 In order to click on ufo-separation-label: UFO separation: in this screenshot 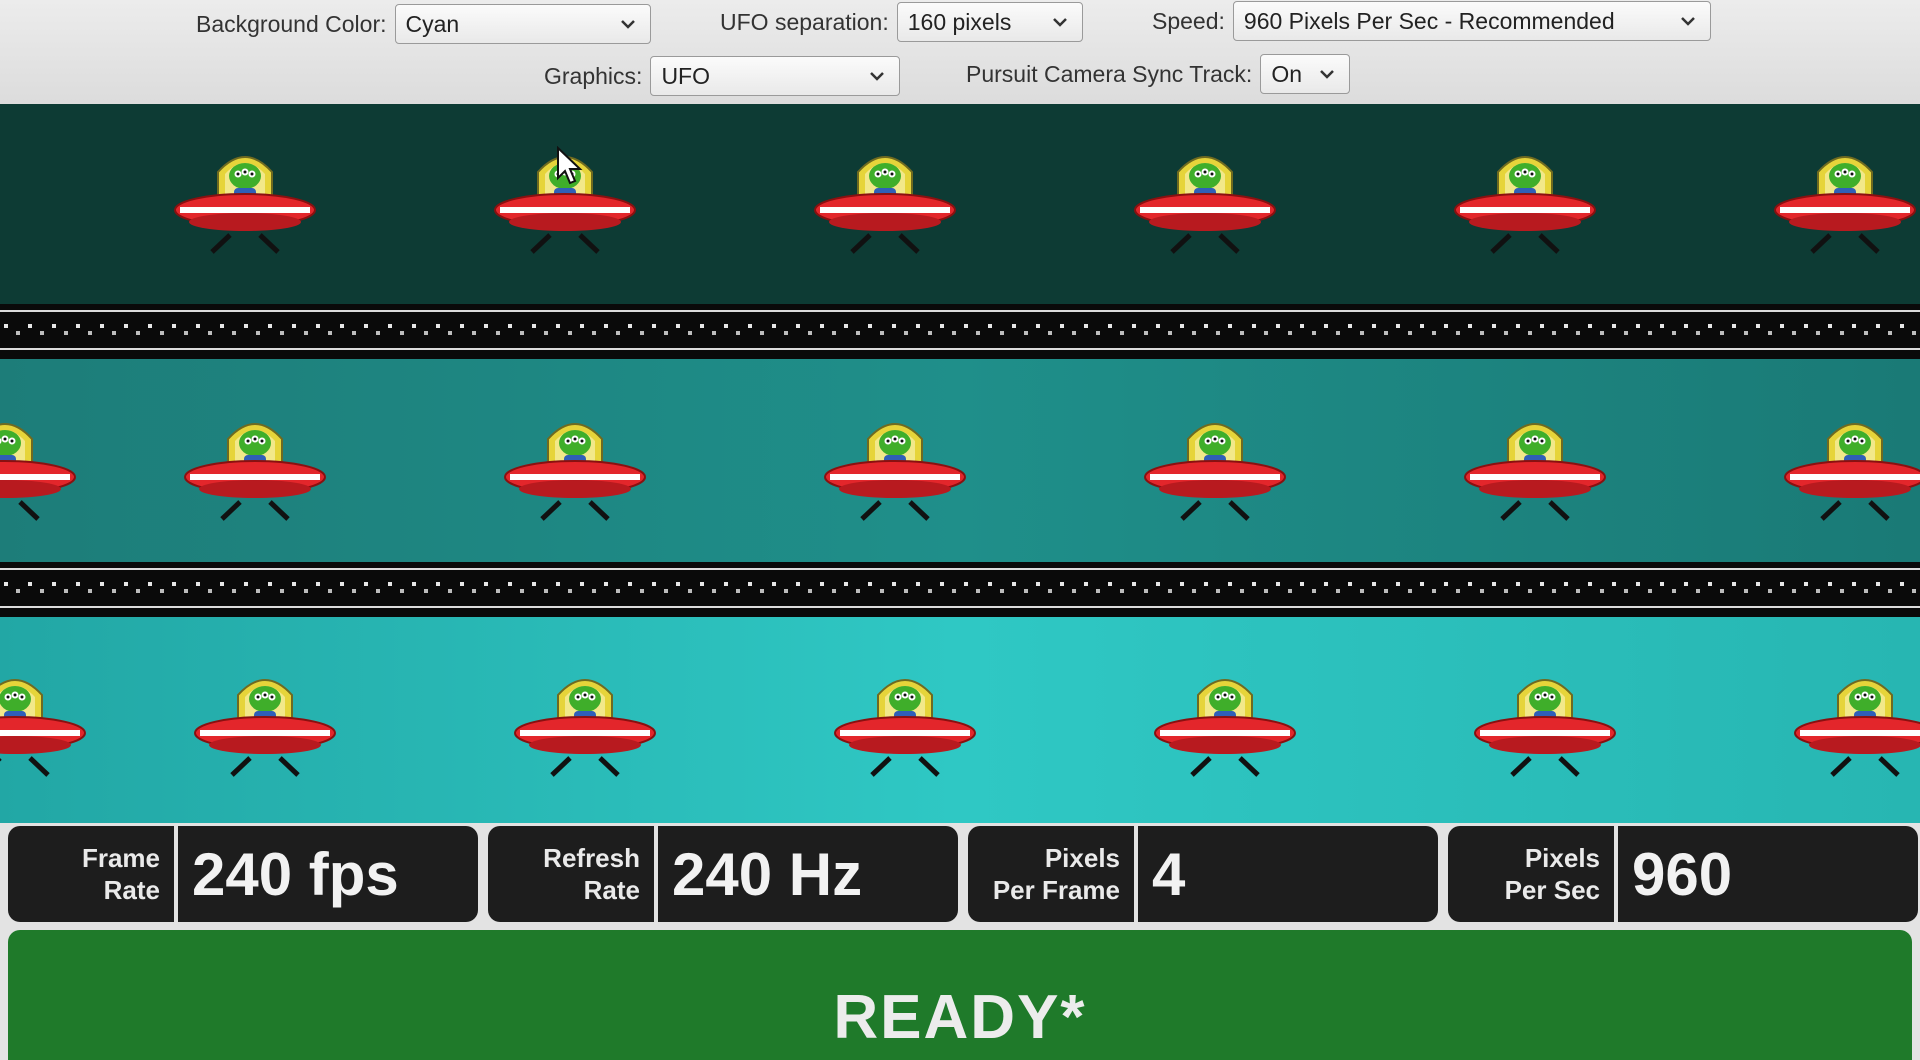, I will do `click(804, 21)`.